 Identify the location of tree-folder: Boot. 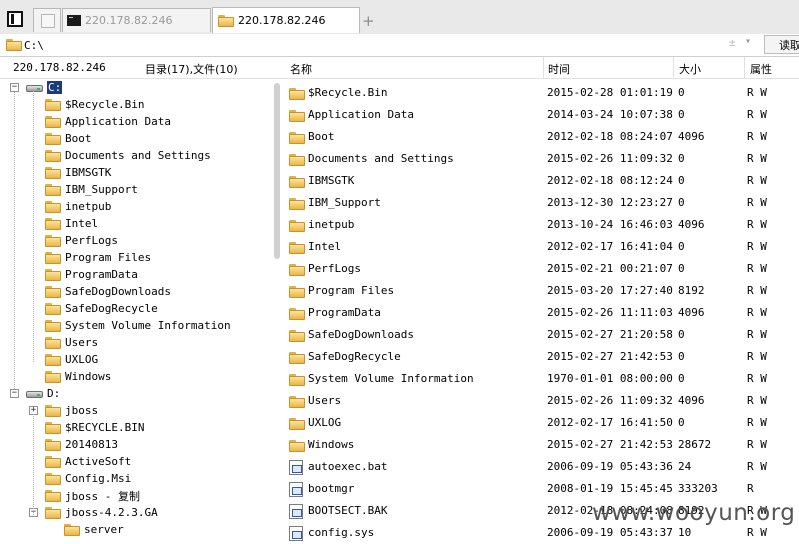
(68, 138).